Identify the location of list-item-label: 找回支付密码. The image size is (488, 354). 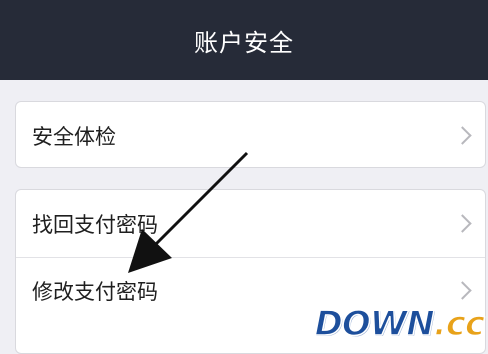
(95, 224).